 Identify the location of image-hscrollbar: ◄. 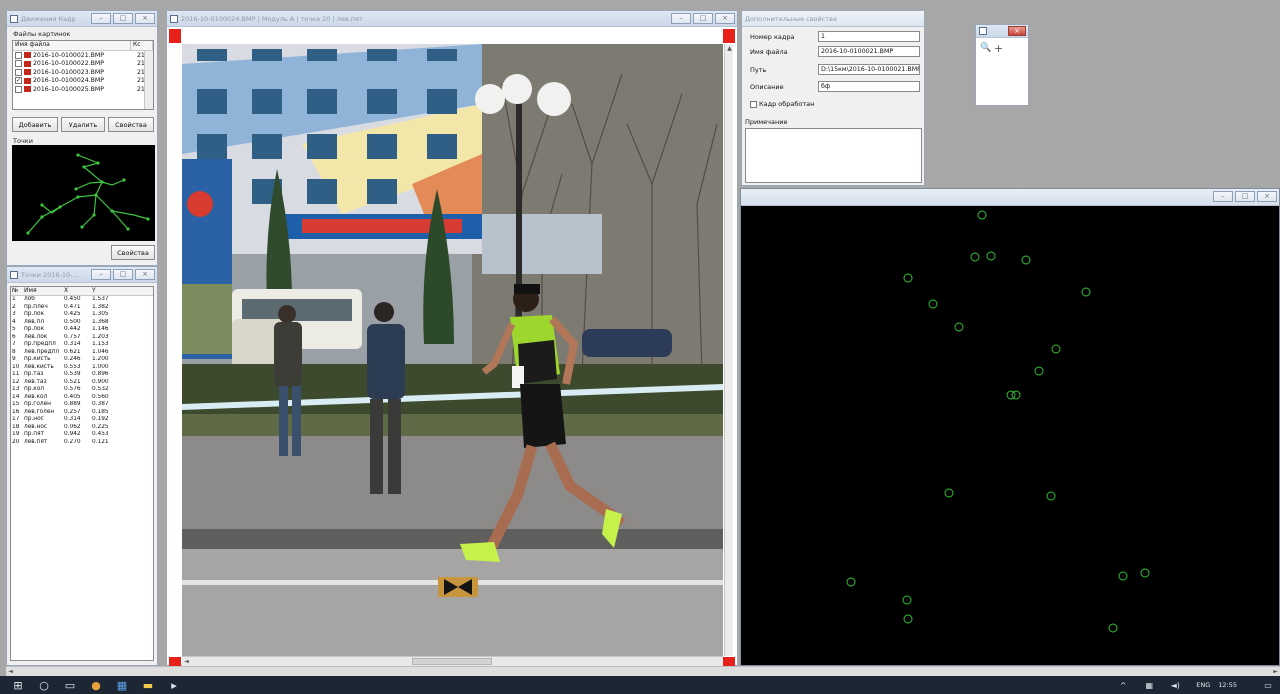
(452, 661).